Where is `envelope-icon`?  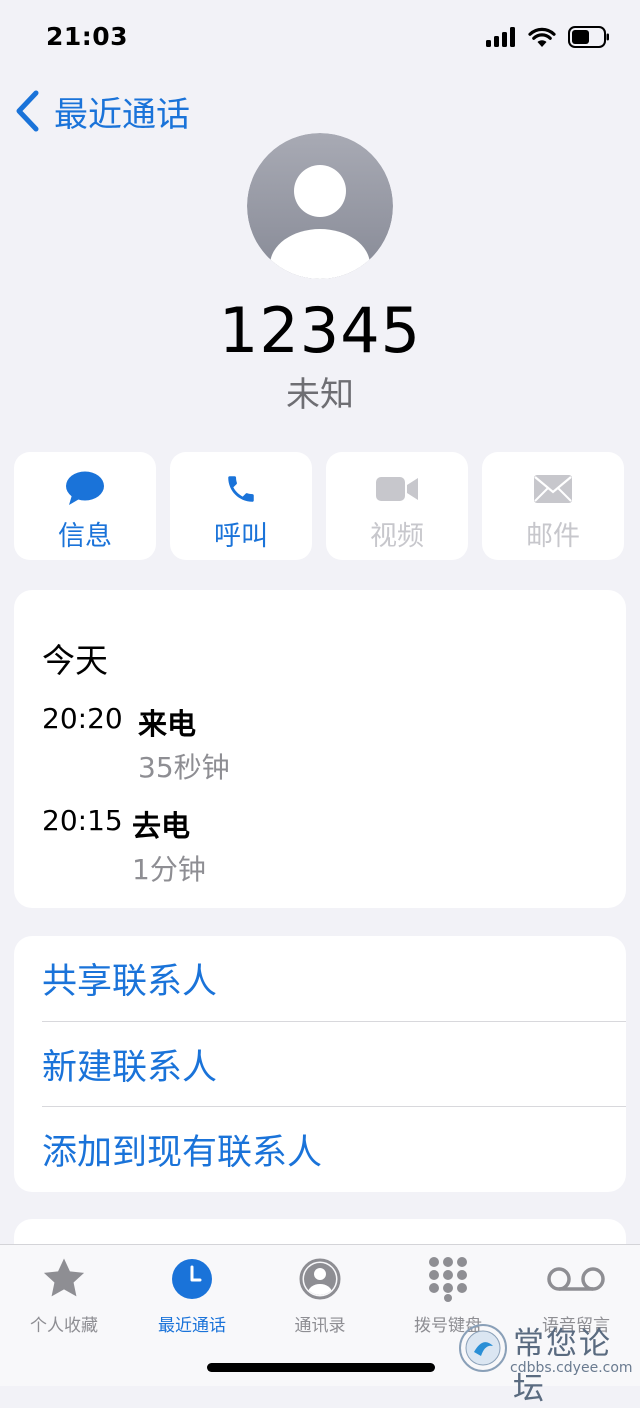
envelope-icon is located at coordinates (553, 489).